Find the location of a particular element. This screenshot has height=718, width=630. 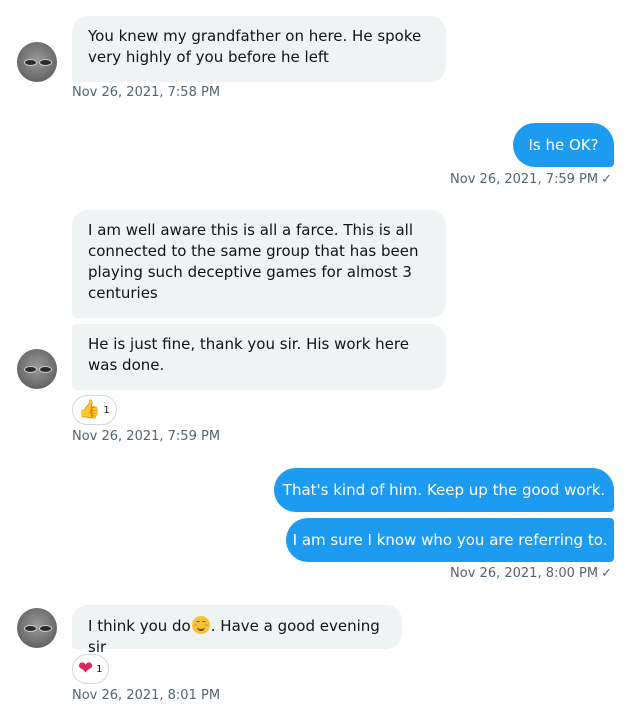

reaction-thumbs-up: 👍 1 is located at coordinates (94, 410).